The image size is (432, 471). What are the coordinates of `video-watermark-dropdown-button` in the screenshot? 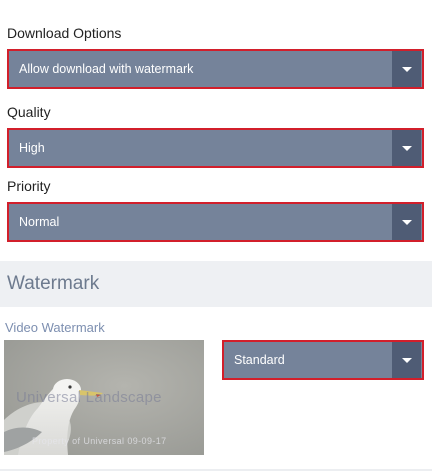 It's located at (406, 360).